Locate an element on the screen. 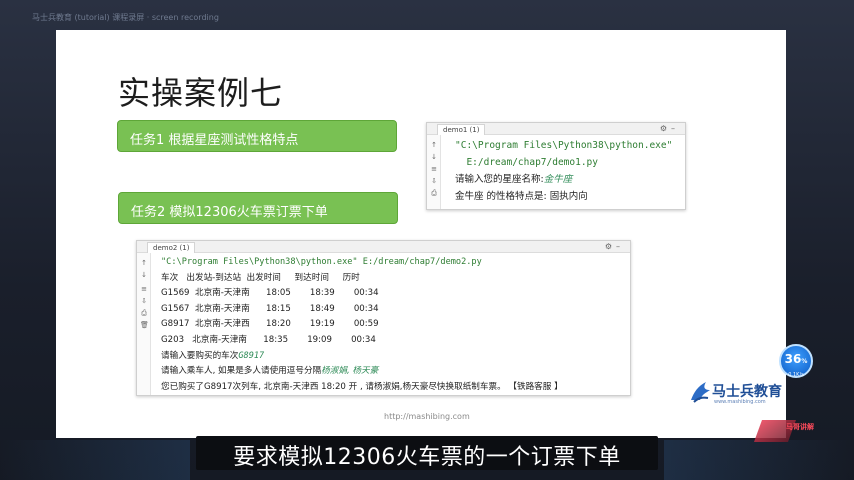 The image size is (854, 480). console-tab: demo2 (1) is located at coordinates (171, 247).